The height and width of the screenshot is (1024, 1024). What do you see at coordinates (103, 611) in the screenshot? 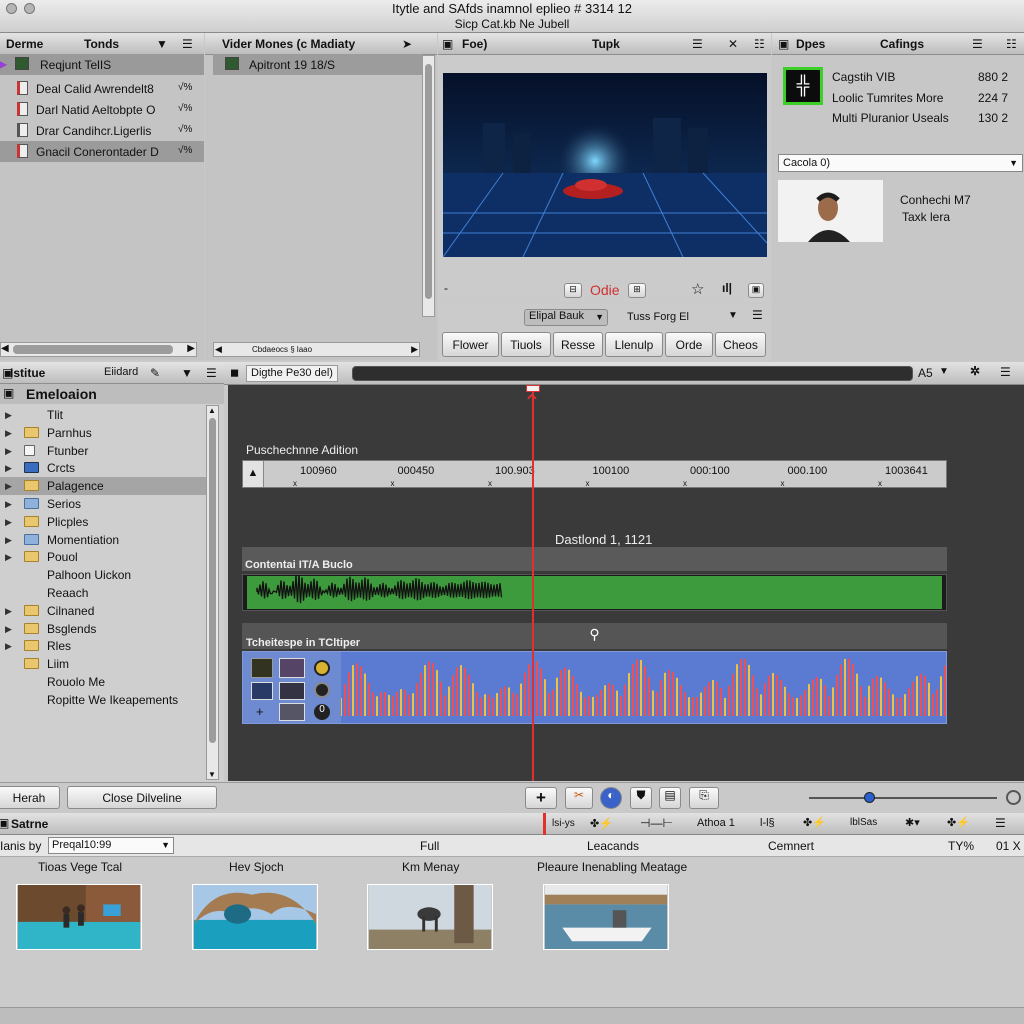
I see `sidebar-item: ▶ Cilnaned` at bounding box center [103, 611].